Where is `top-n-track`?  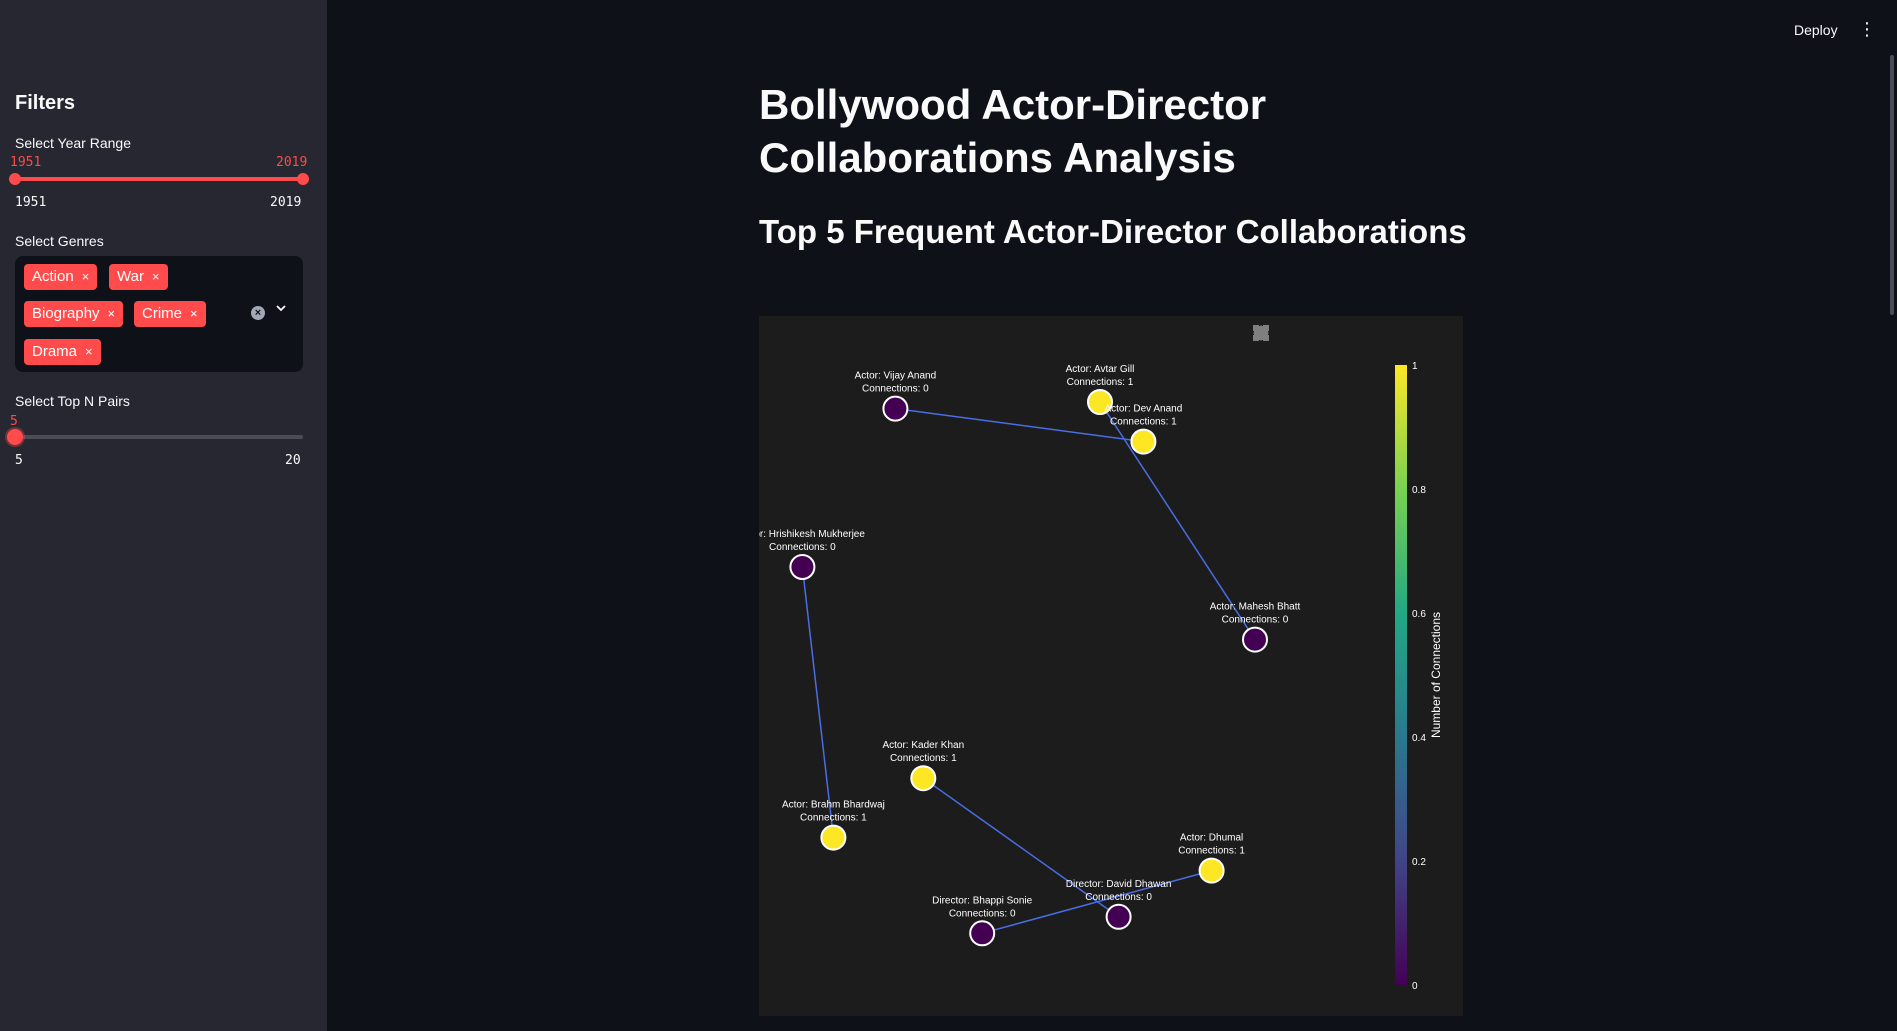 top-n-track is located at coordinates (159, 437).